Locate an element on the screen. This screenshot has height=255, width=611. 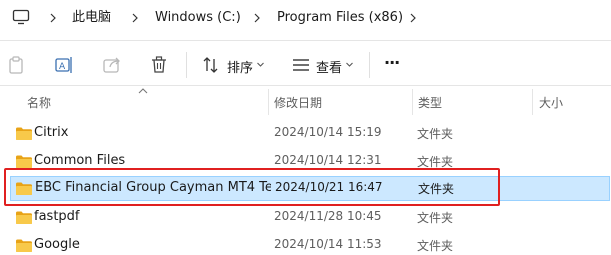
table-row: Citrix 2024/10/14 15:19 文件夹 is located at coordinates (310, 133).